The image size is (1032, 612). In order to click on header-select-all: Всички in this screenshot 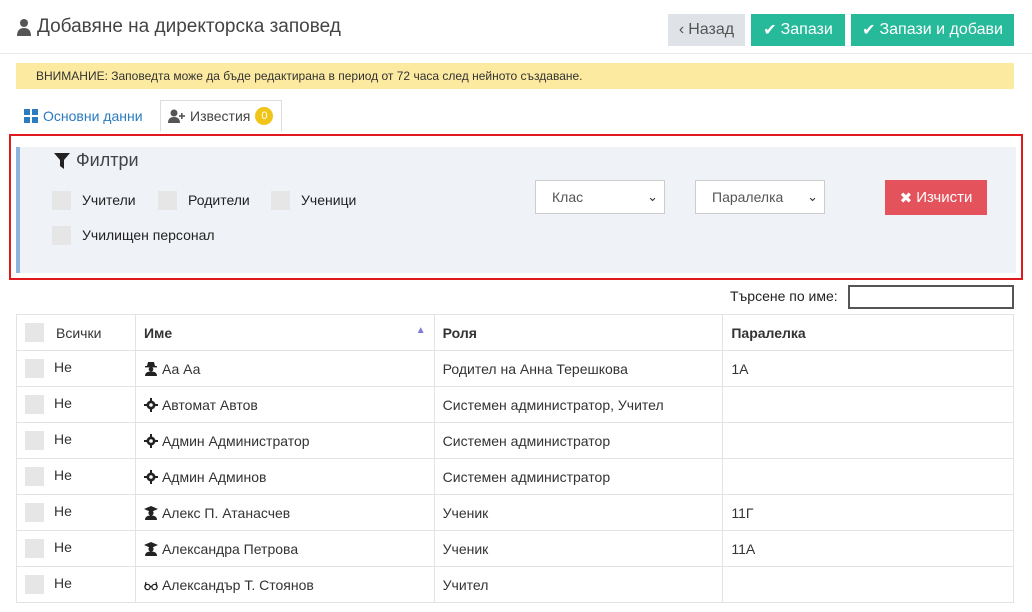, I will do `click(76, 332)`.